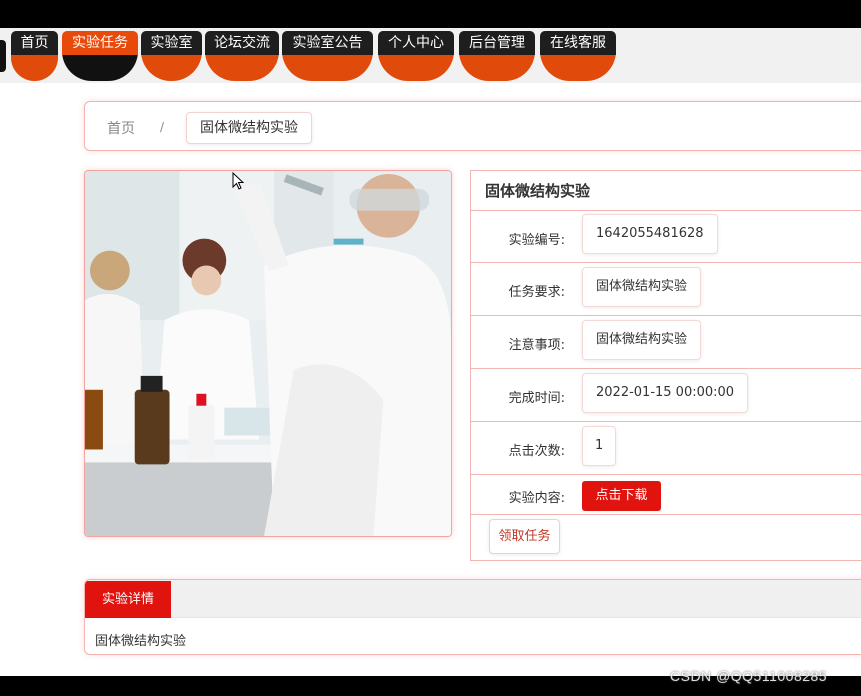 The height and width of the screenshot is (696, 861). I want to click on nav-item-profile: 个人中心, so click(416, 56).